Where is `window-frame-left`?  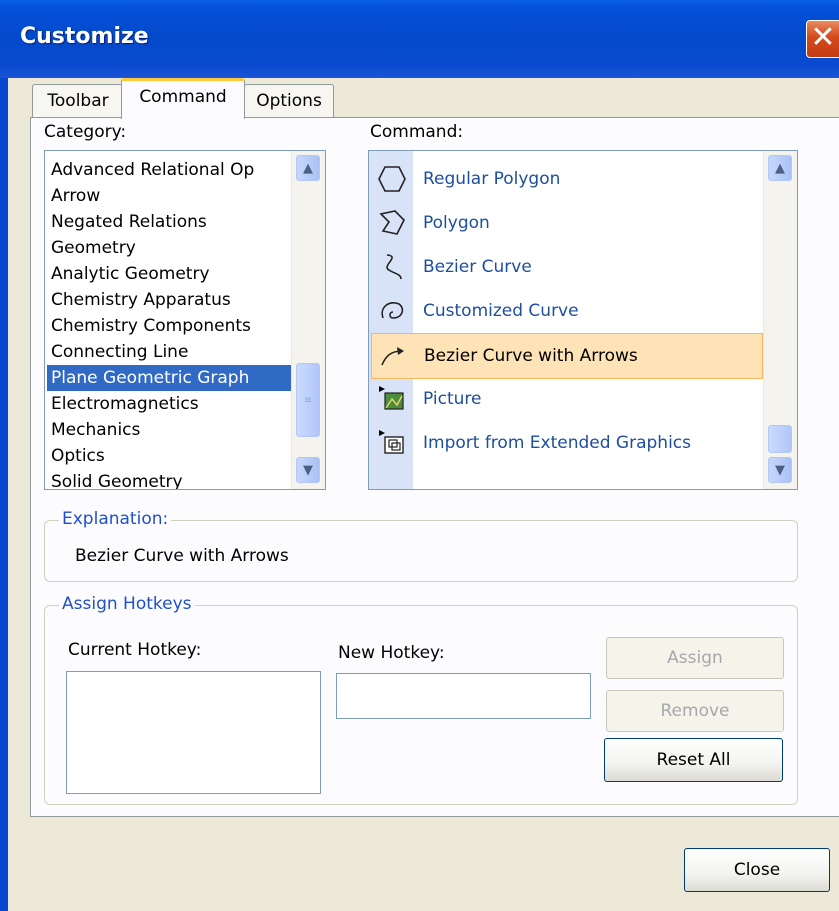
window-frame-left is located at coordinates (4, 494).